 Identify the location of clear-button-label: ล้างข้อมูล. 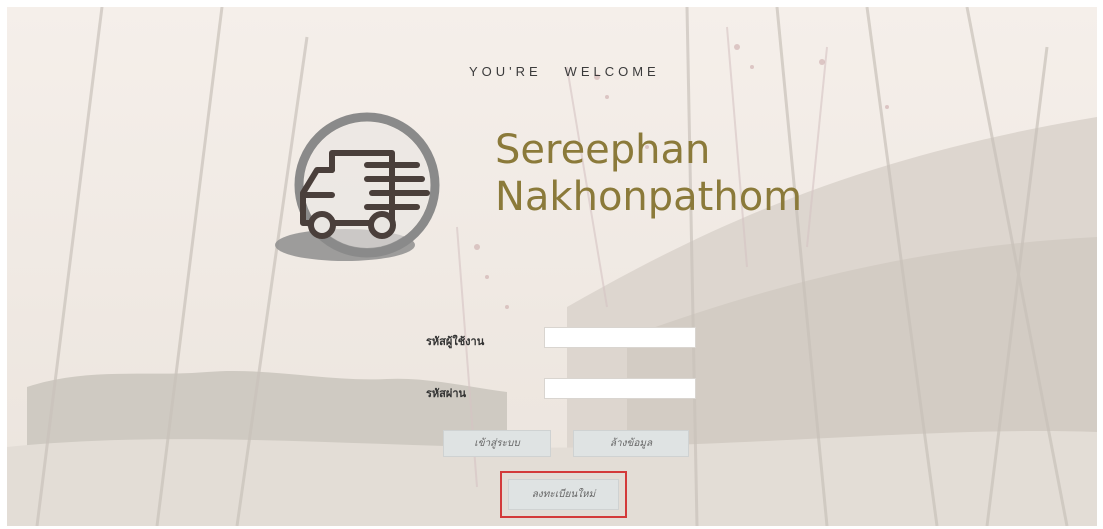
(631, 443).